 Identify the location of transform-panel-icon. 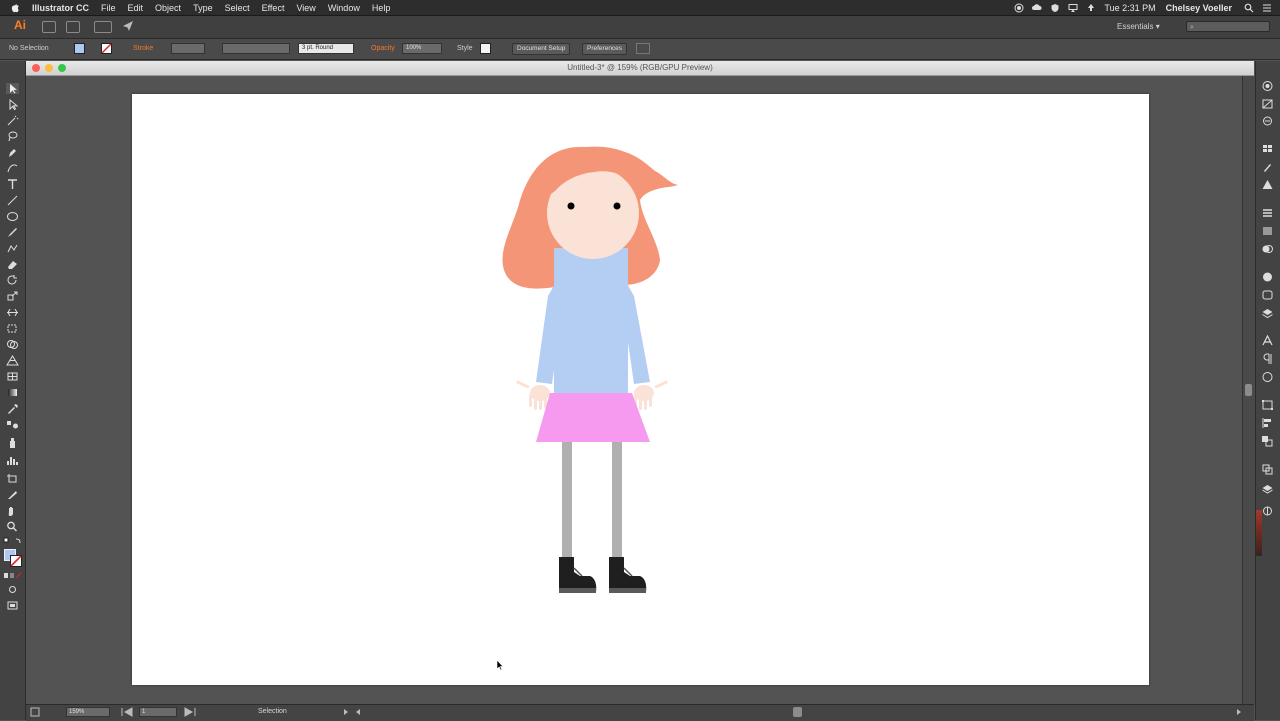
(1267, 405).